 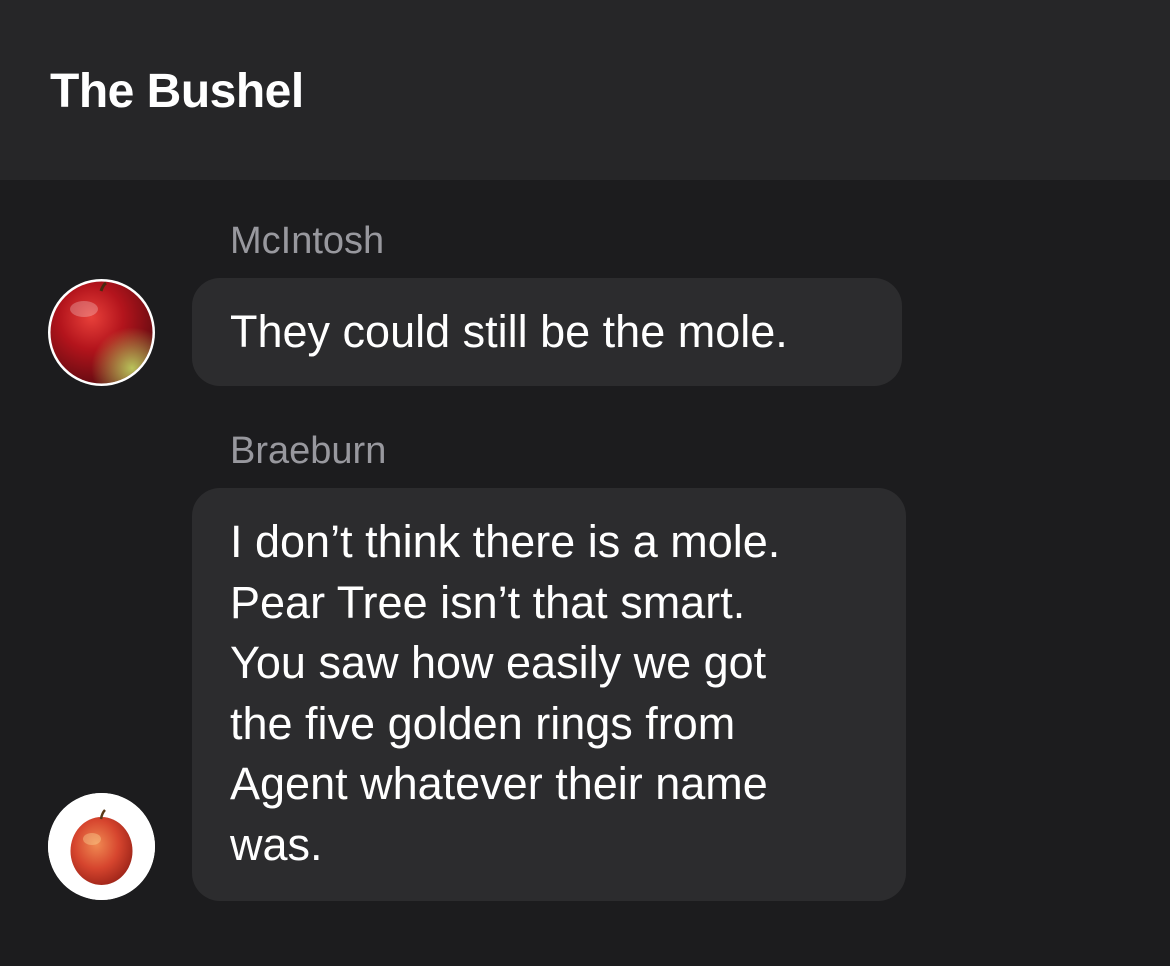 I want to click on message-line: You saw how easily we got, so click(x=498, y=662).